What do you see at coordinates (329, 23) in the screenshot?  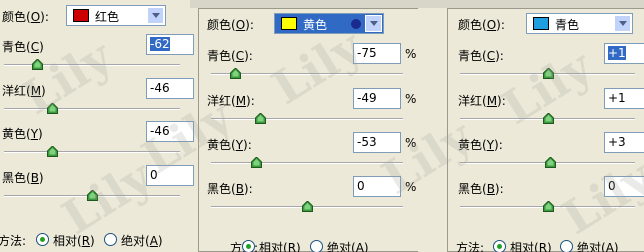 I see `color-select: 黄色` at bounding box center [329, 23].